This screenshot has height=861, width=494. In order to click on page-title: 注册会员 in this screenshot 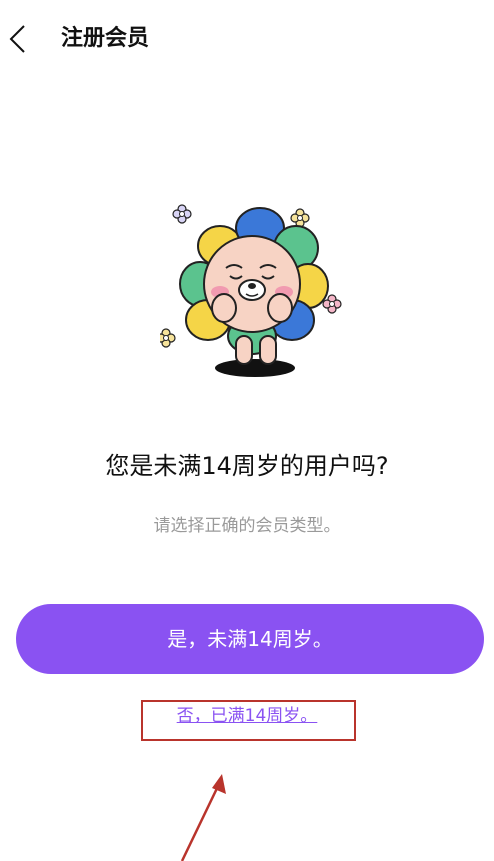, I will do `click(105, 38)`.